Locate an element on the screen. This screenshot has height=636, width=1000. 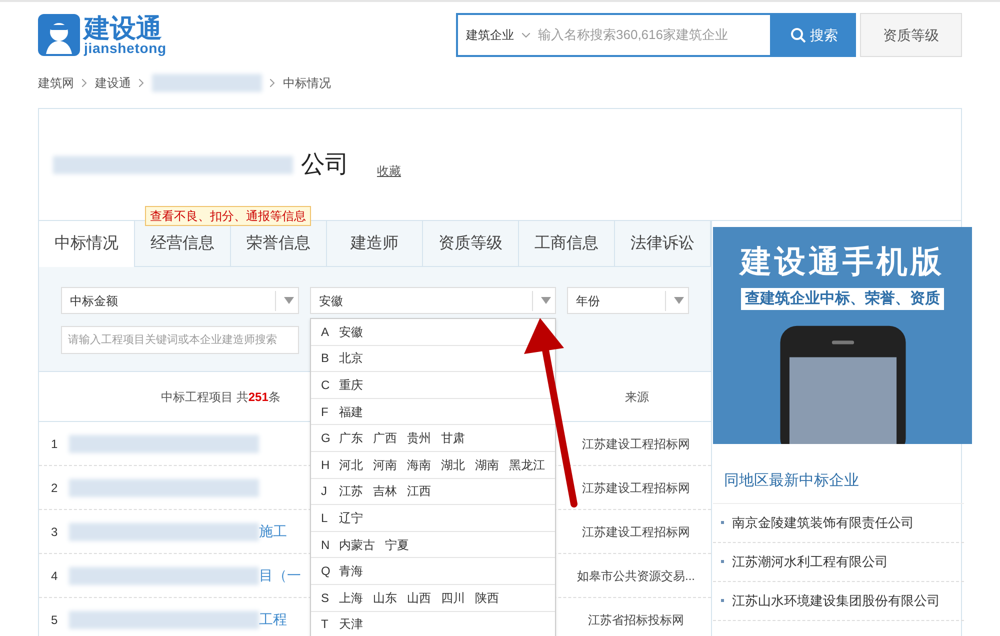
province-option: 天津 is located at coordinates (351, 624).